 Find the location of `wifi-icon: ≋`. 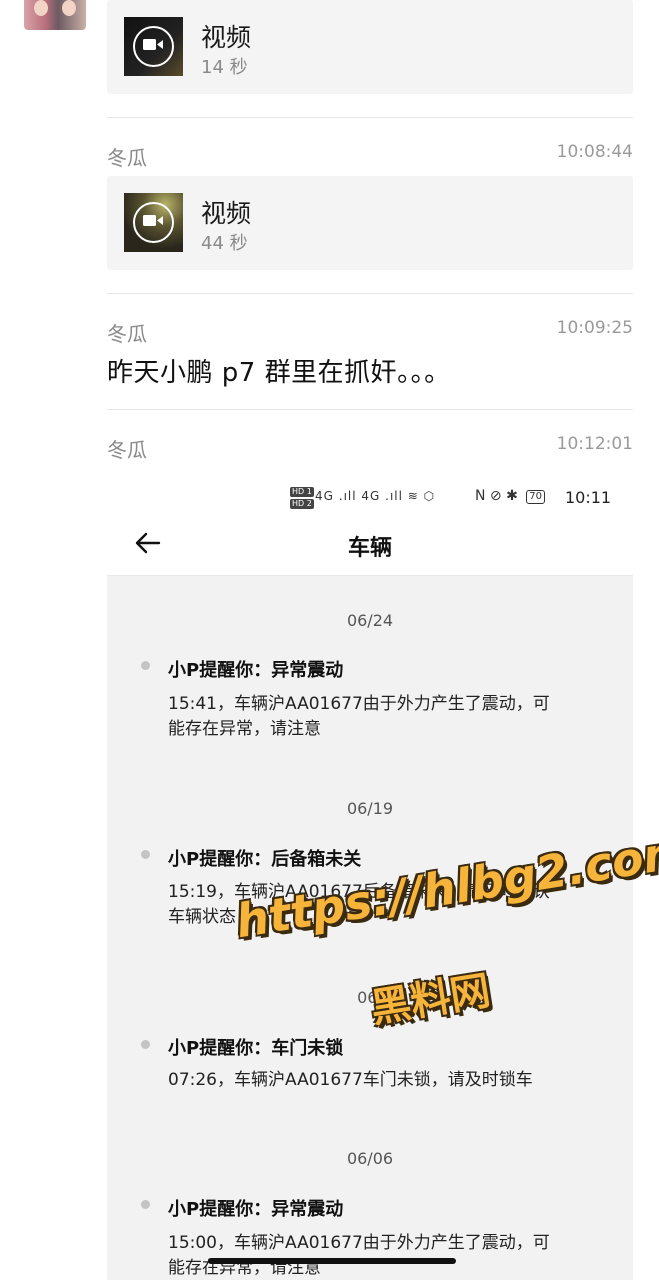

wifi-icon: ≋ is located at coordinates (413, 496).